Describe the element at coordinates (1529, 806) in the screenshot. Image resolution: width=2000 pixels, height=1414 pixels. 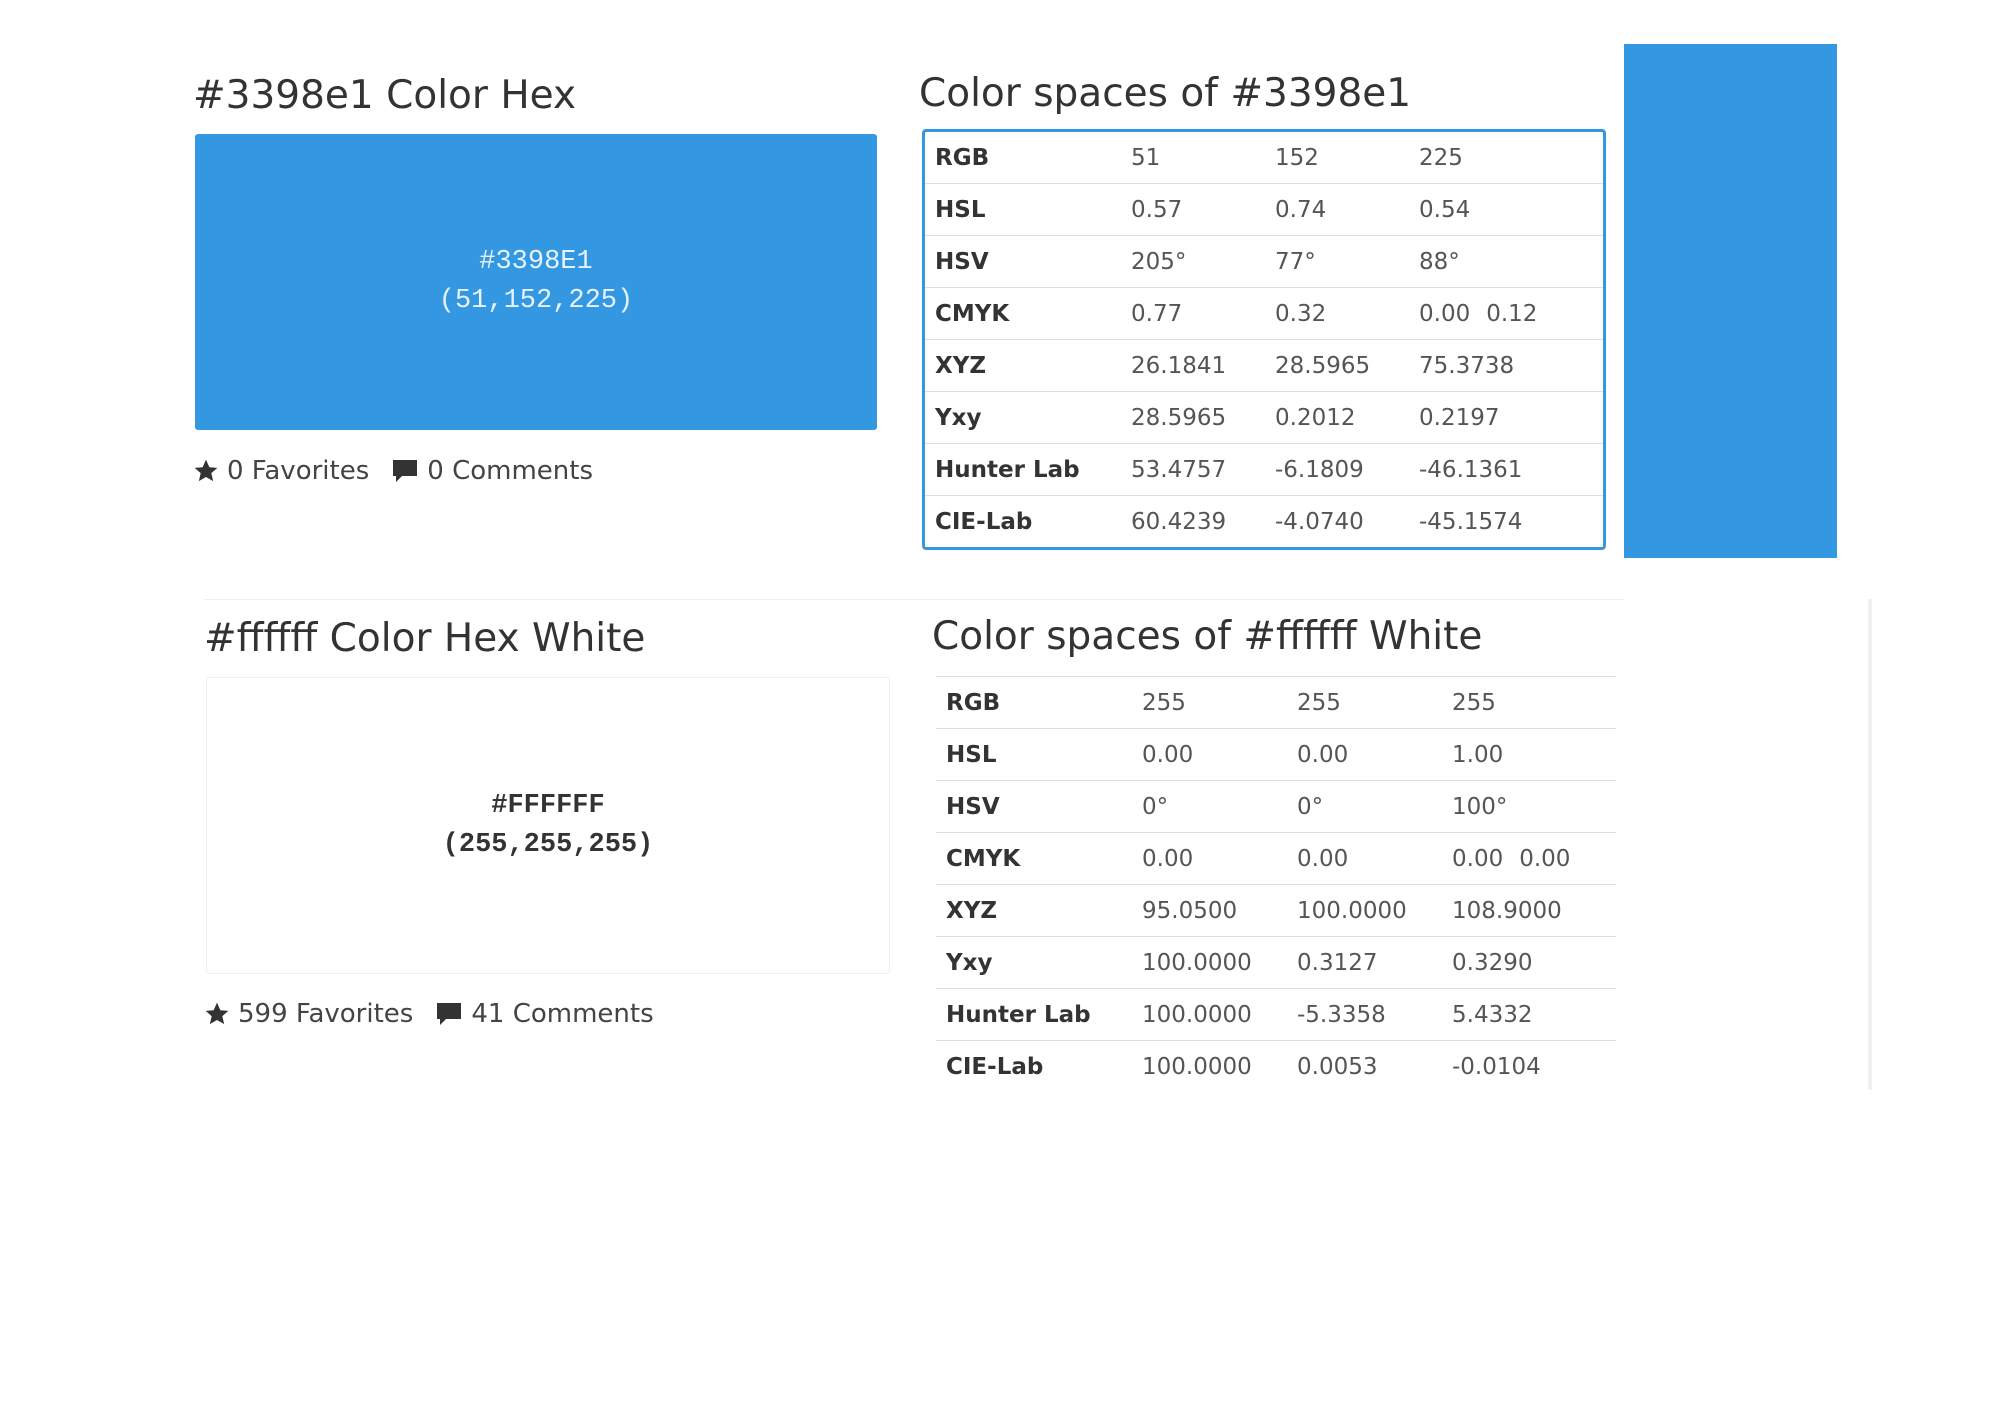
I see `value-cell: 100°` at that location.